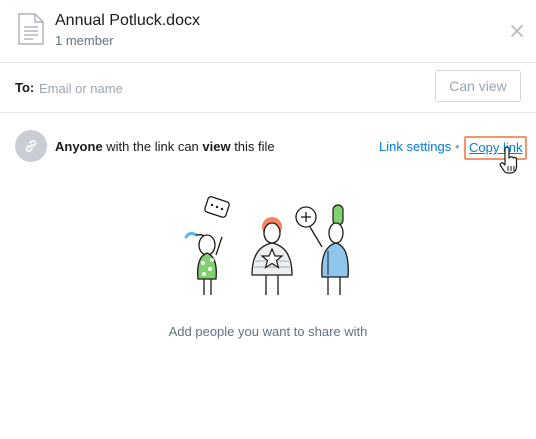 The height and width of the screenshot is (439, 536). What do you see at coordinates (478, 86) in the screenshot?
I see `permission-button: Can view` at bounding box center [478, 86].